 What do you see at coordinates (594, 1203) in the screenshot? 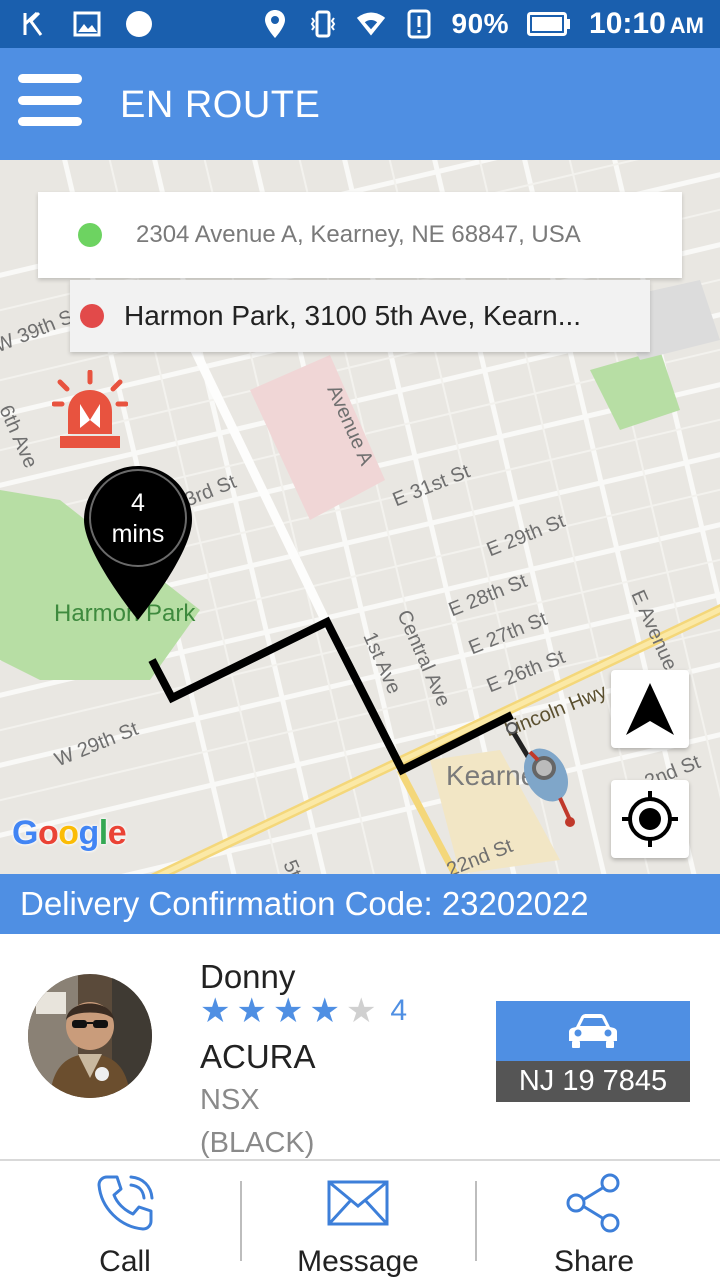
I see `share-icon` at bounding box center [594, 1203].